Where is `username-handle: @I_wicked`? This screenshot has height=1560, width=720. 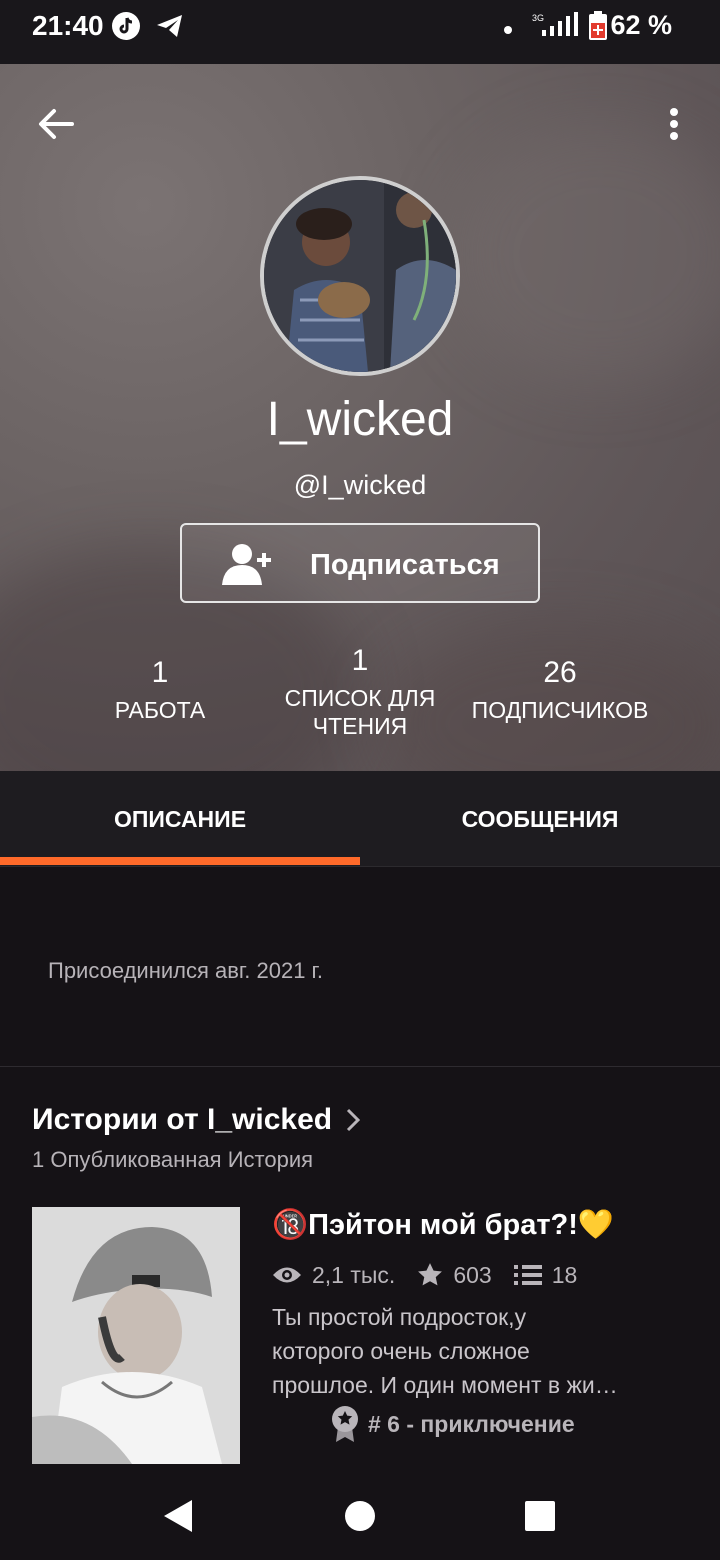
username-handle: @I_wicked is located at coordinates (360, 485).